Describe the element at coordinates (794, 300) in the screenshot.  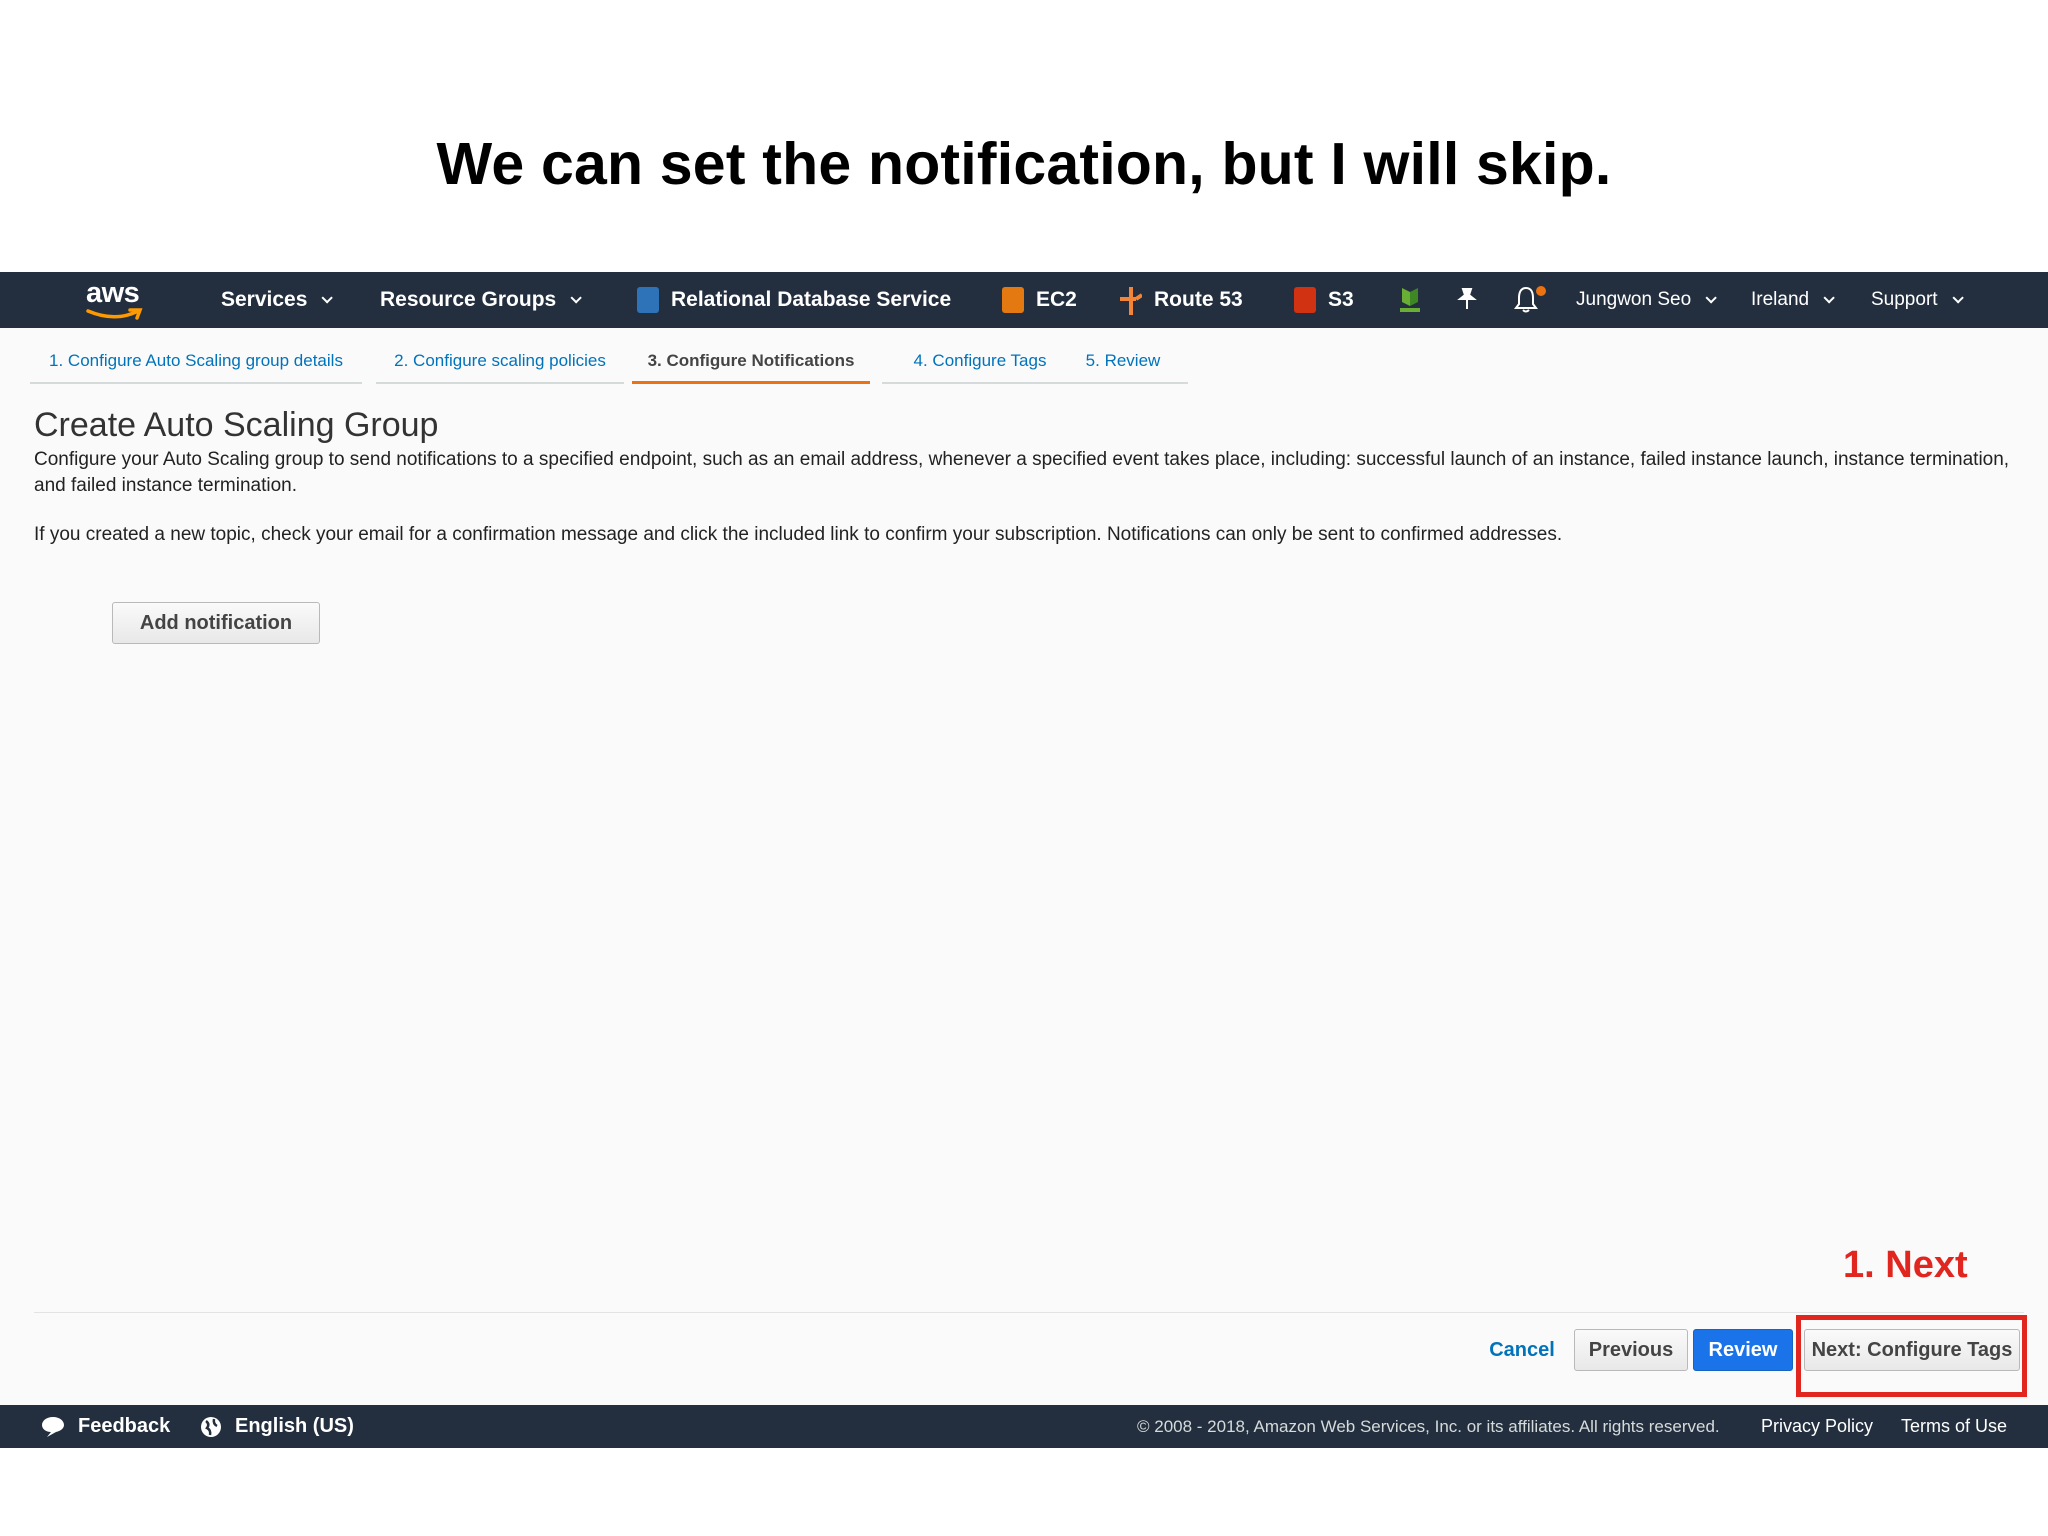
I see `shortcut-rds: Relational Database Service` at that location.